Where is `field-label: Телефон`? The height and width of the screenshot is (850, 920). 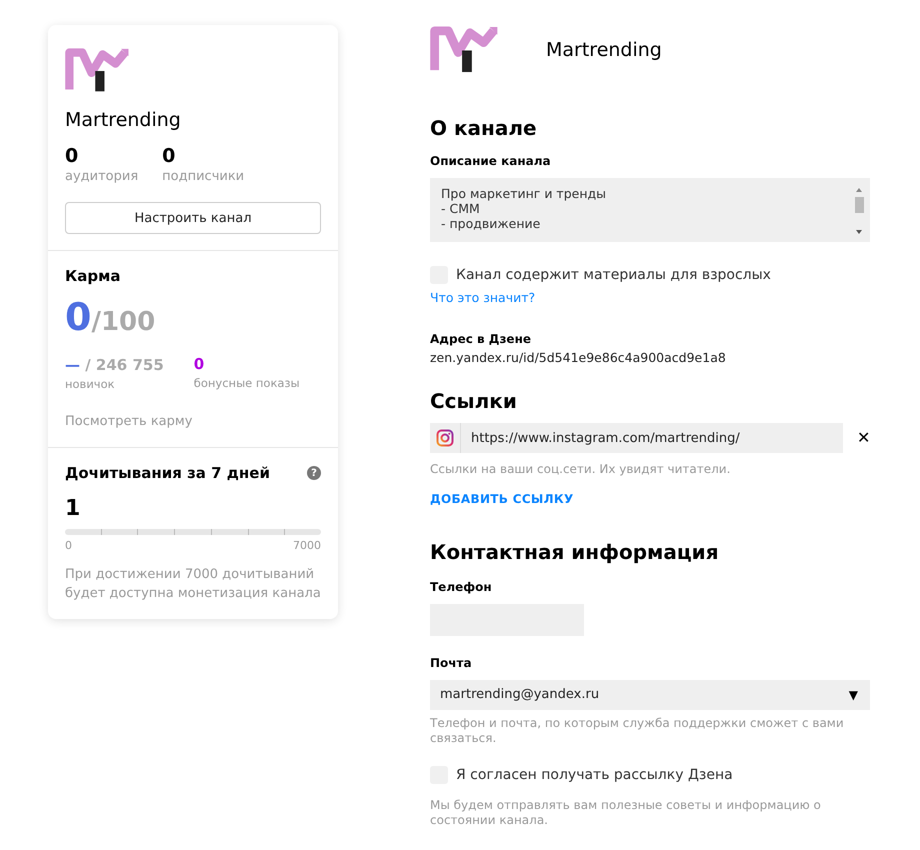
field-label: Телефон is located at coordinates (461, 587).